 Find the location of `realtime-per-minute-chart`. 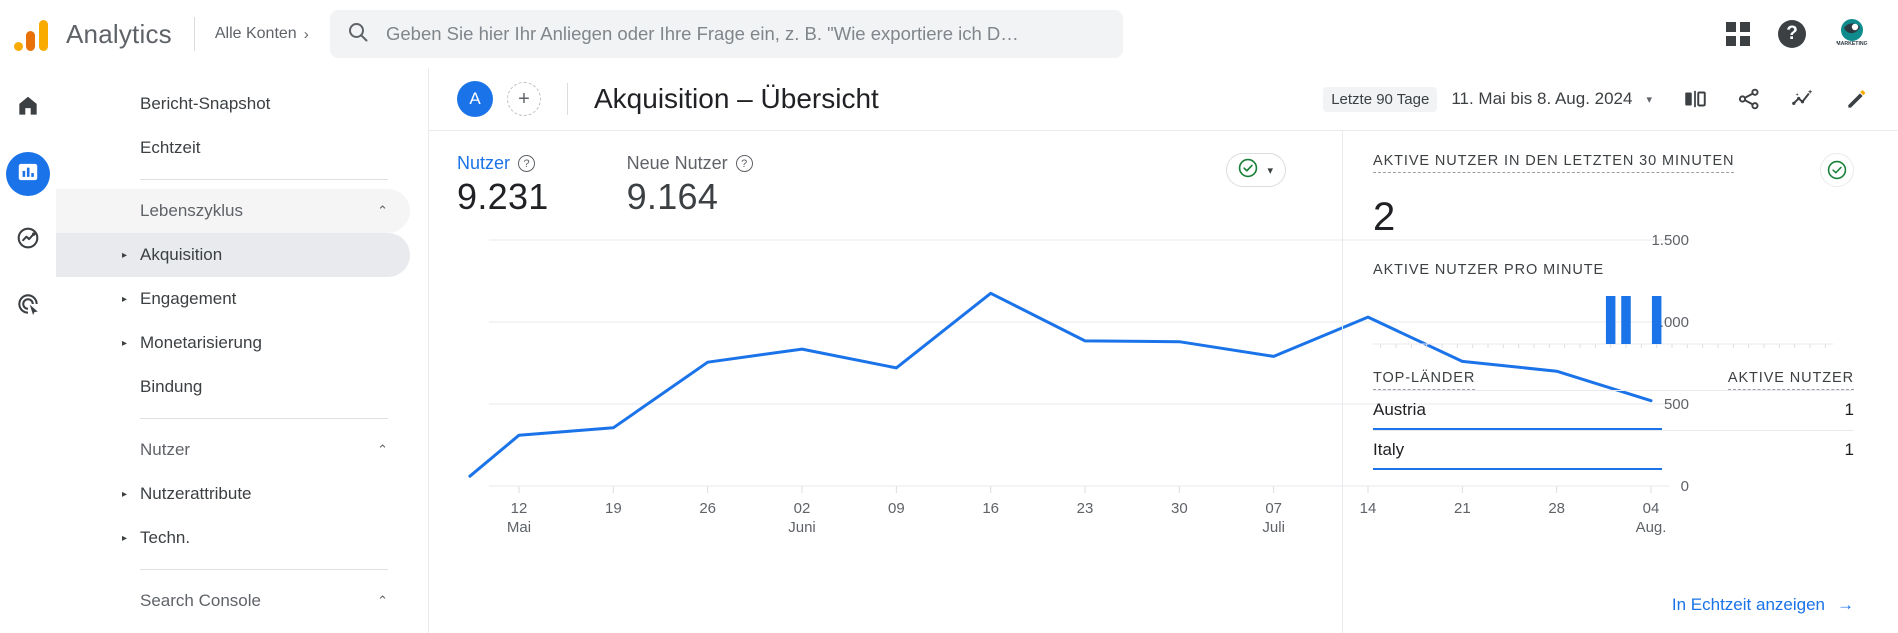

realtime-per-minute-chart is located at coordinates (1613, 320).